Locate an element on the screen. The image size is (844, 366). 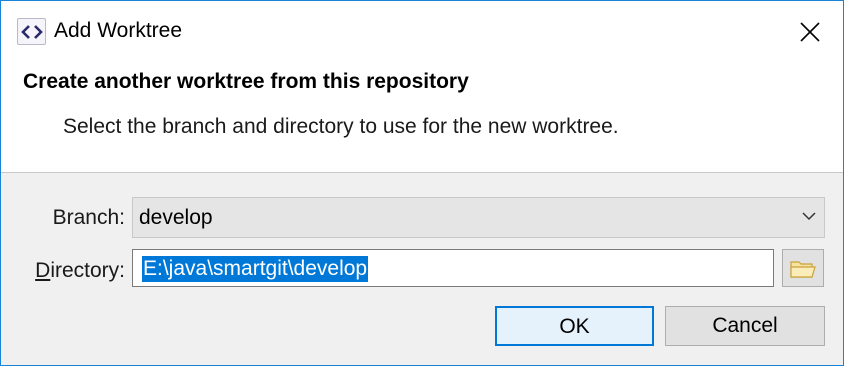
browse-directory-button is located at coordinates (803, 268).